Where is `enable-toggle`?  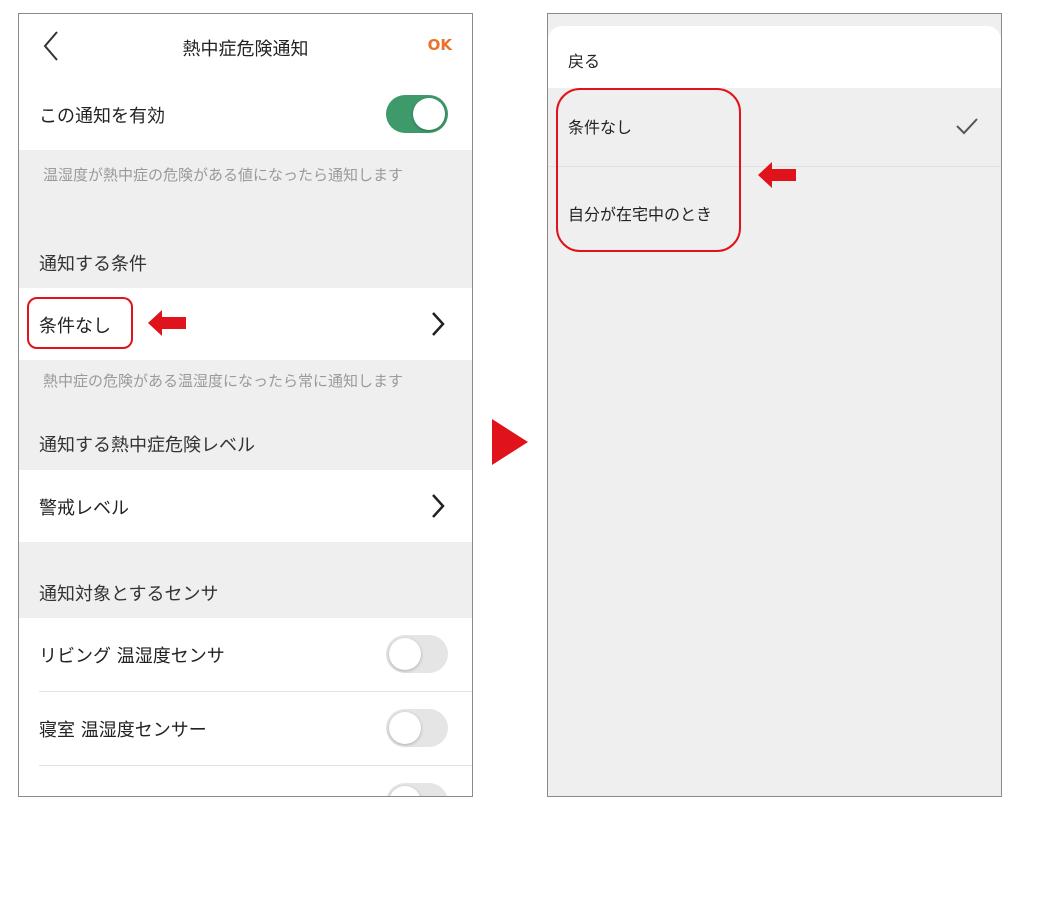
enable-toggle is located at coordinates (417, 114).